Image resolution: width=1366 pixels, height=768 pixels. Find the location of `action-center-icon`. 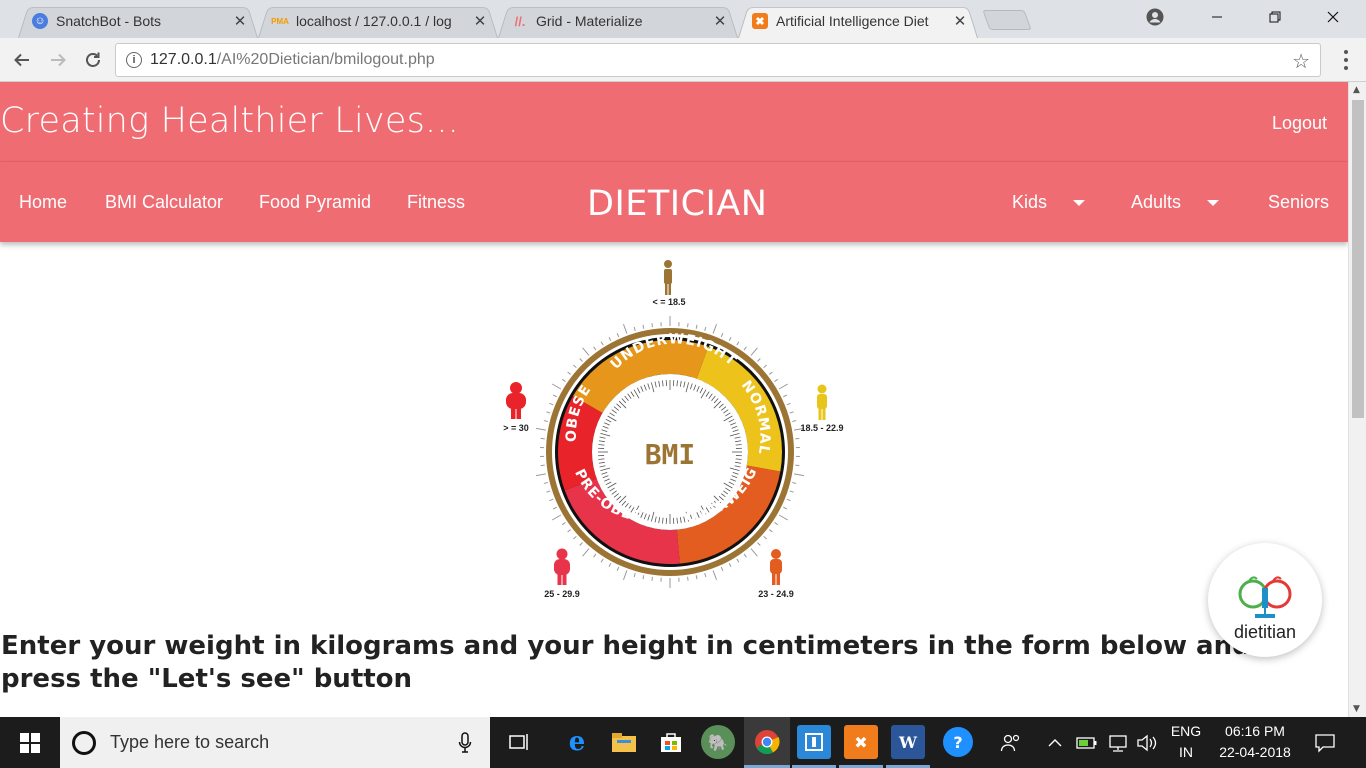

action-center-icon is located at coordinates (1325, 742).